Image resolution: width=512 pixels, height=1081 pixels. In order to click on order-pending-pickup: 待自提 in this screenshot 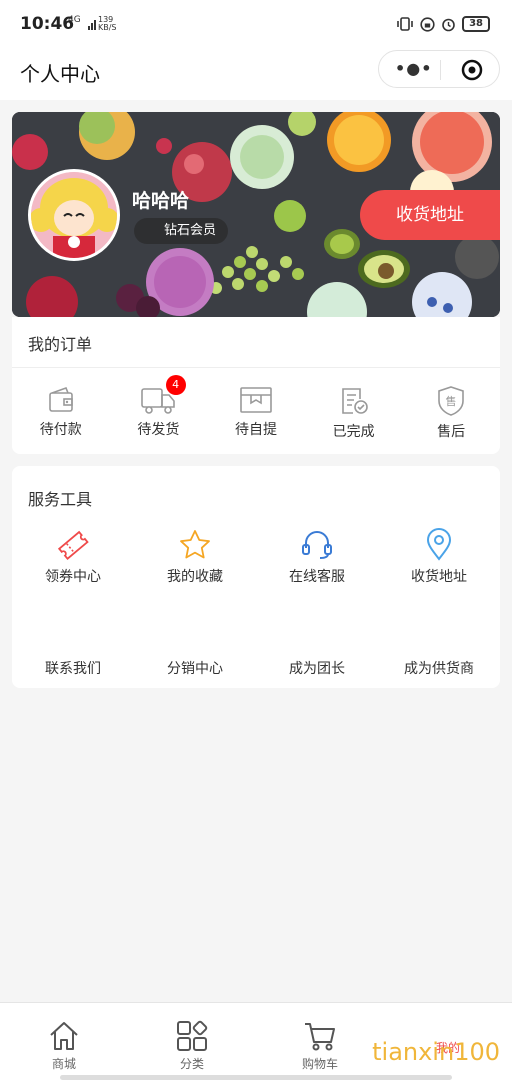, I will do `click(256, 413)`.